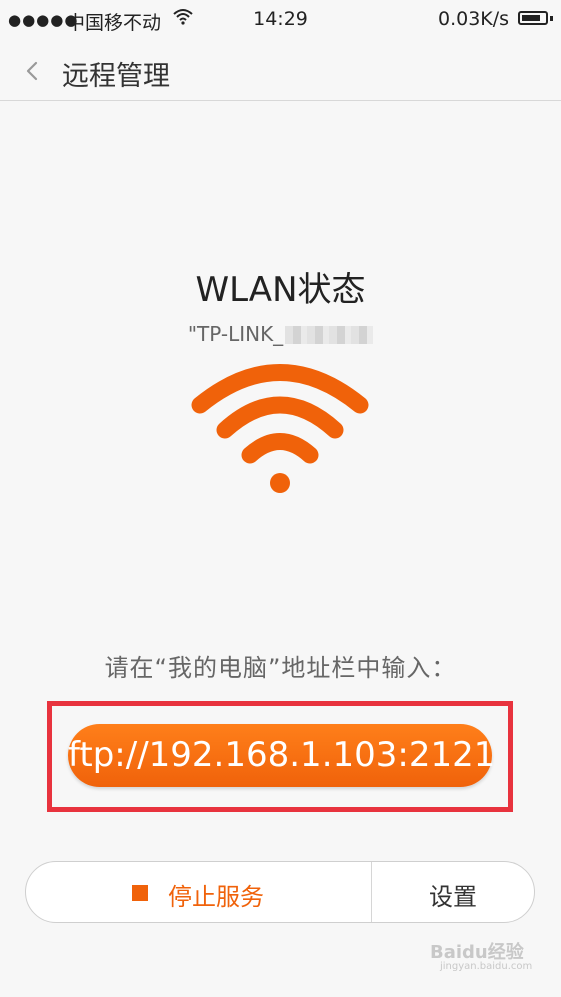 This screenshot has width=561, height=997. Describe the element at coordinates (551, 18) in the screenshot. I see `battery-tip` at that location.